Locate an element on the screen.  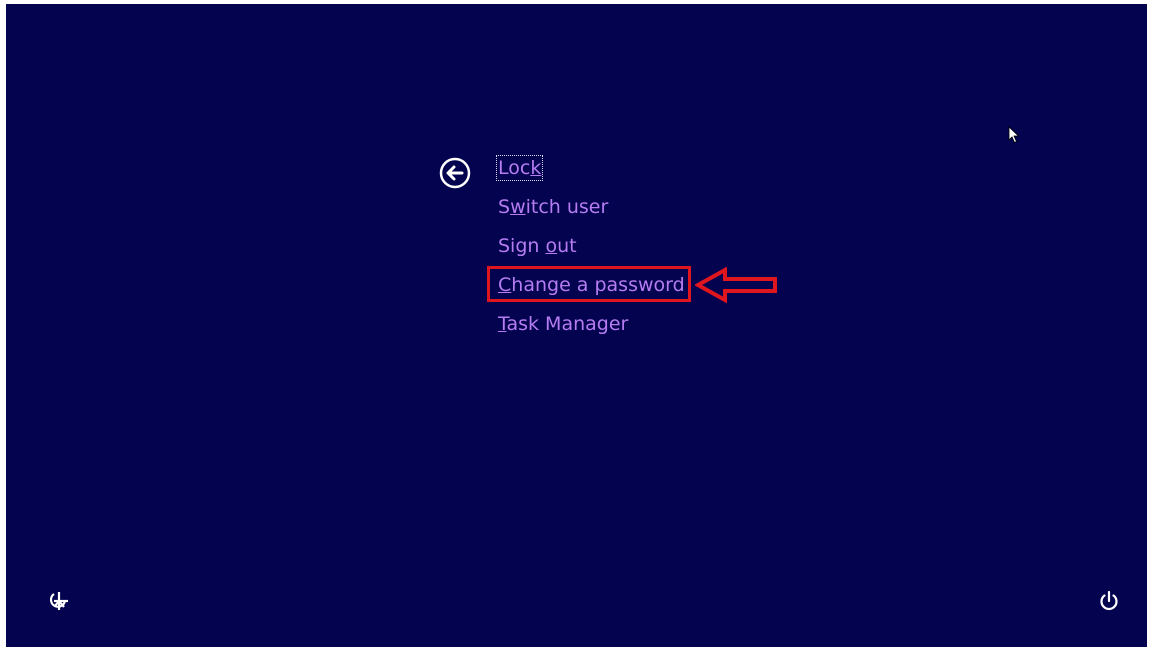
change-password-option: Change a password is located at coordinates (589, 285).